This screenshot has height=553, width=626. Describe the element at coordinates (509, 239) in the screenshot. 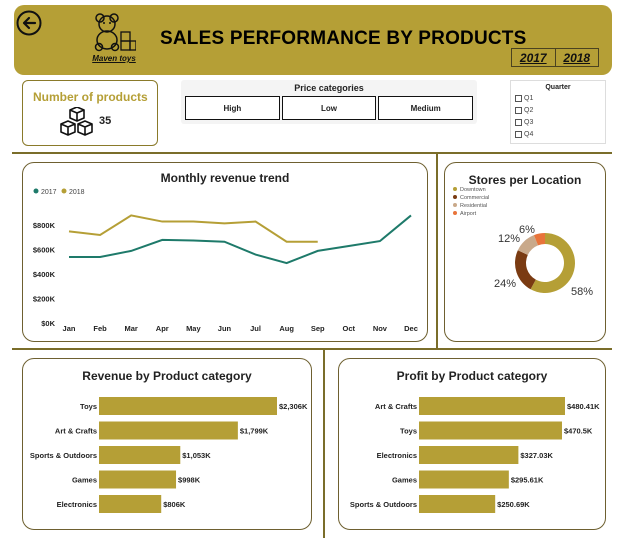

I see `slice-label: 12%` at that location.